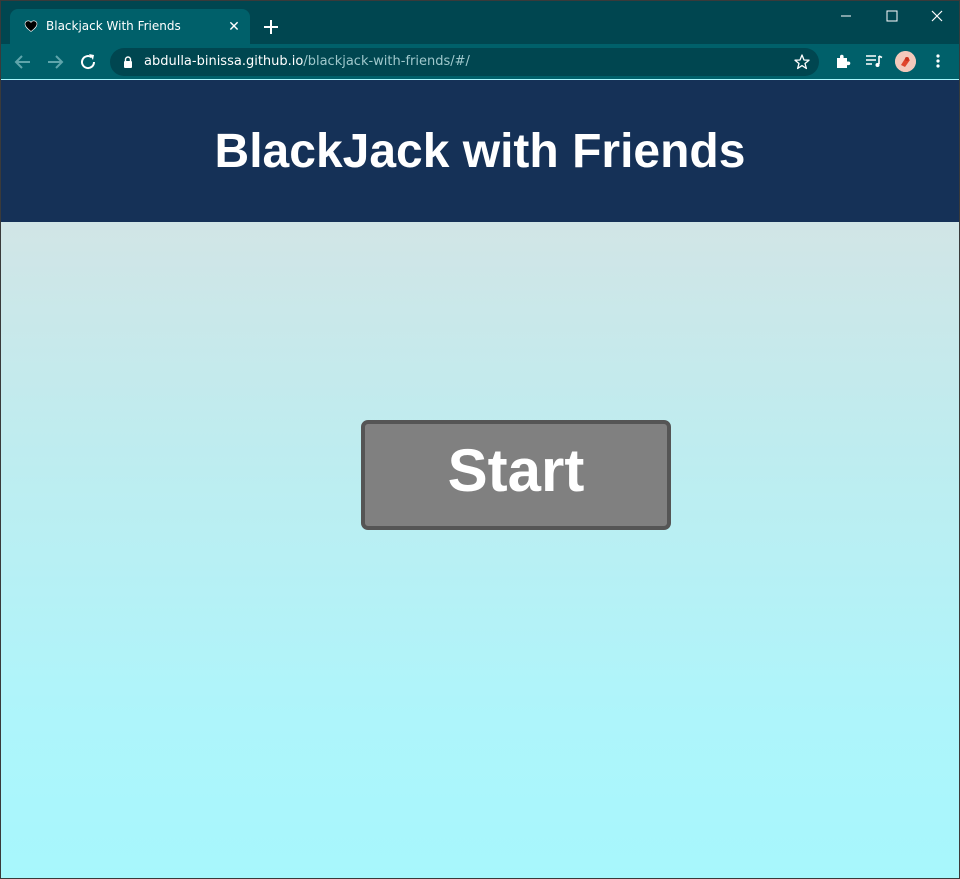 This screenshot has width=960, height=879. I want to click on tab-strip: Blackjack With Friends ✕, so click(480, 22).